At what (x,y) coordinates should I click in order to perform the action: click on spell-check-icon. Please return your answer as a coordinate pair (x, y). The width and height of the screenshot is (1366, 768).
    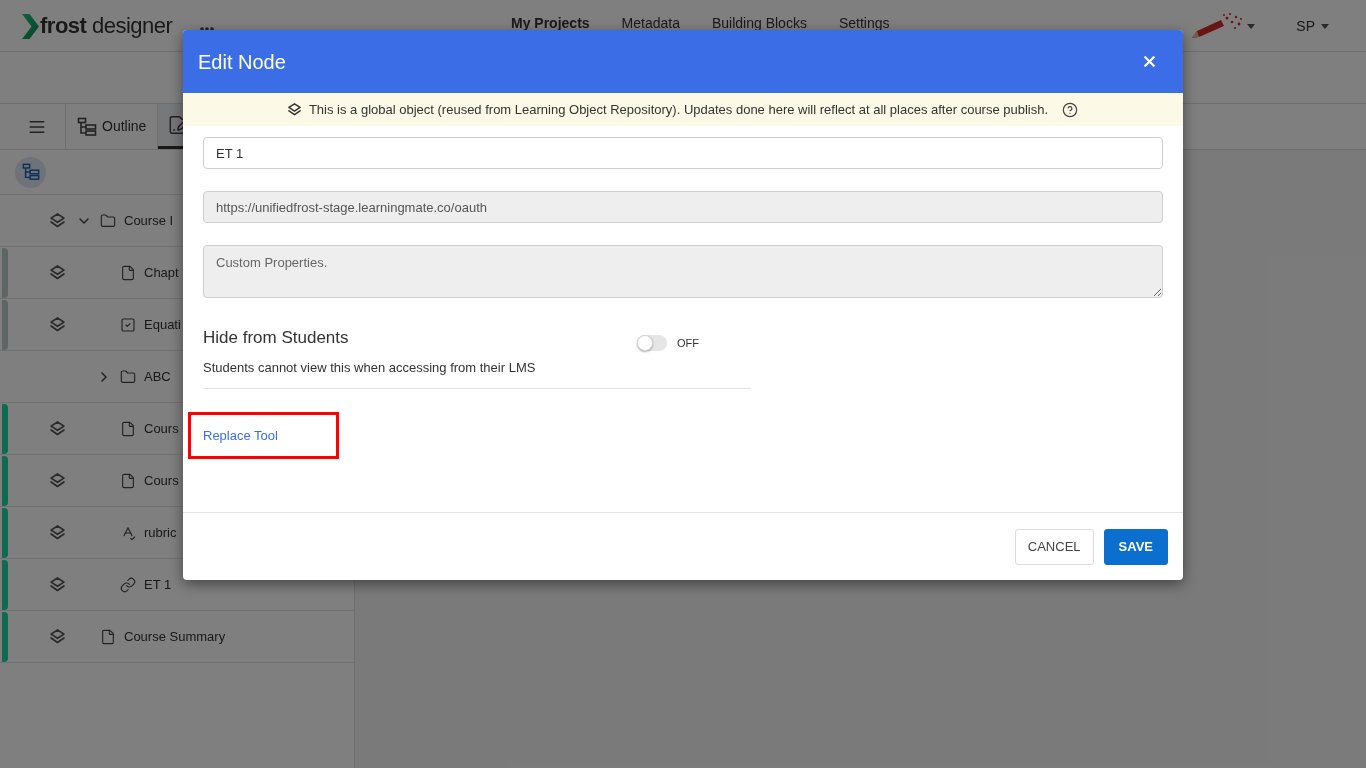
    Looking at the image, I should click on (128, 532).